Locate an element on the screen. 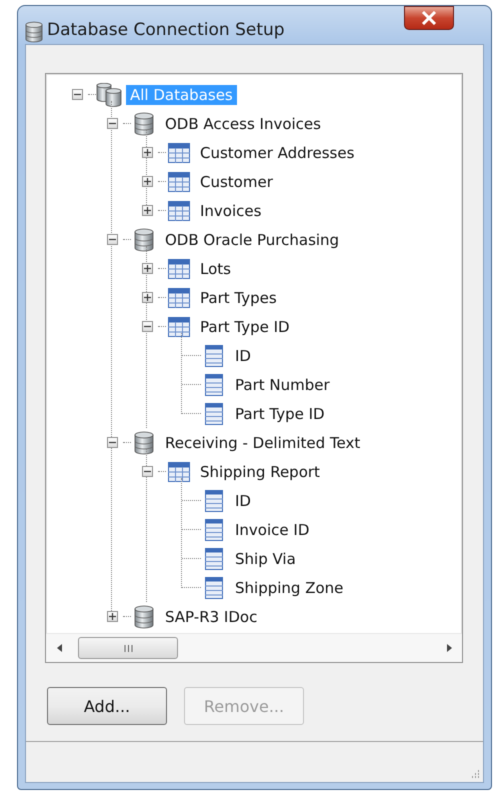 This screenshot has width=498, height=792. close-icon is located at coordinates (429, 18).